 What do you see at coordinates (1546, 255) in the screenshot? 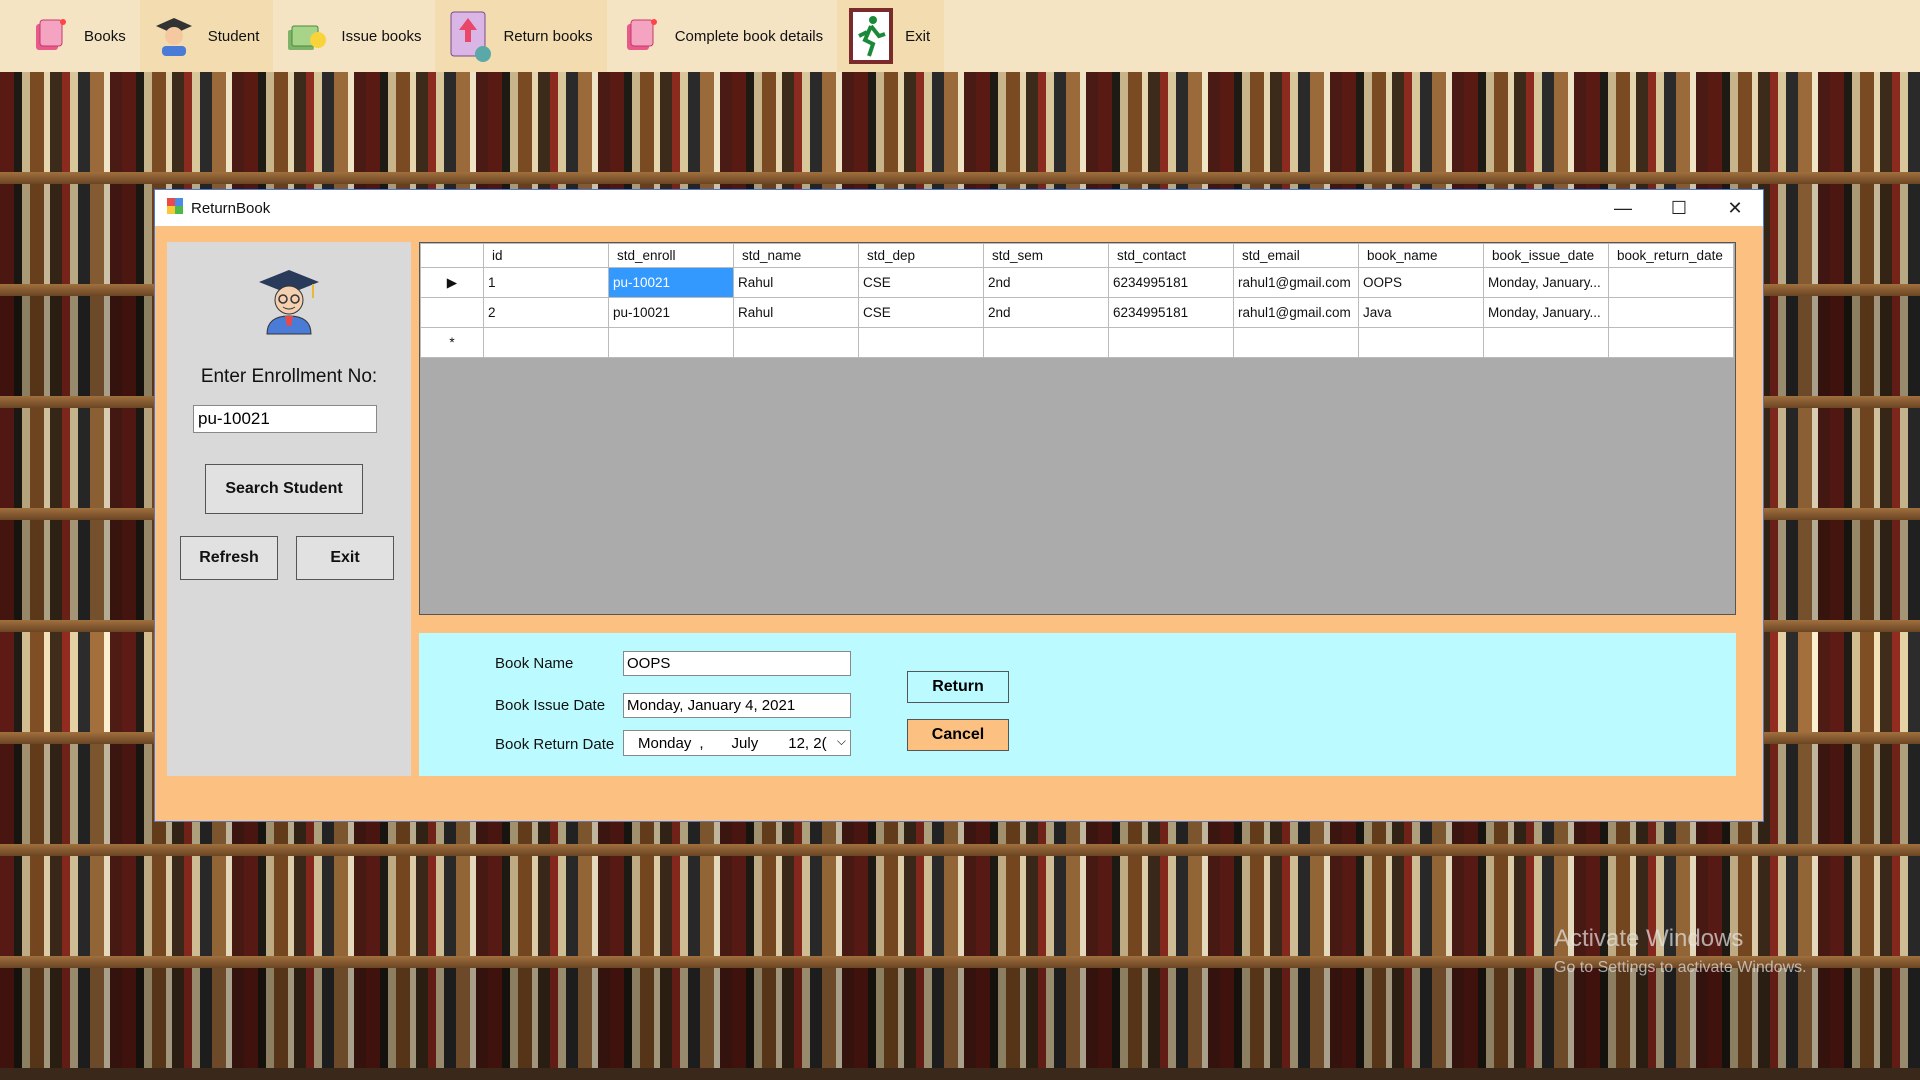
I see `column-header: book_issue_date` at bounding box center [1546, 255].